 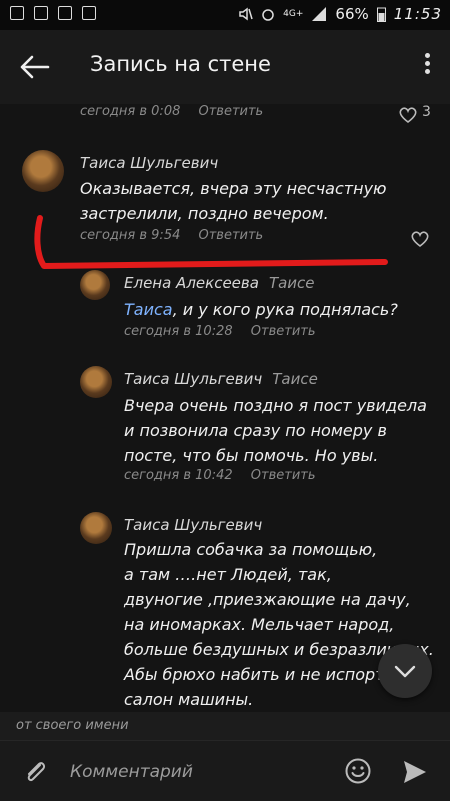 I want to click on comment-input, so click(x=200, y=772).